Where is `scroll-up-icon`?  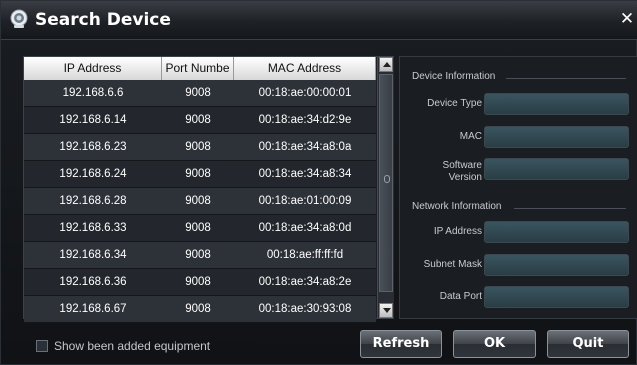 scroll-up-icon is located at coordinates (386, 64).